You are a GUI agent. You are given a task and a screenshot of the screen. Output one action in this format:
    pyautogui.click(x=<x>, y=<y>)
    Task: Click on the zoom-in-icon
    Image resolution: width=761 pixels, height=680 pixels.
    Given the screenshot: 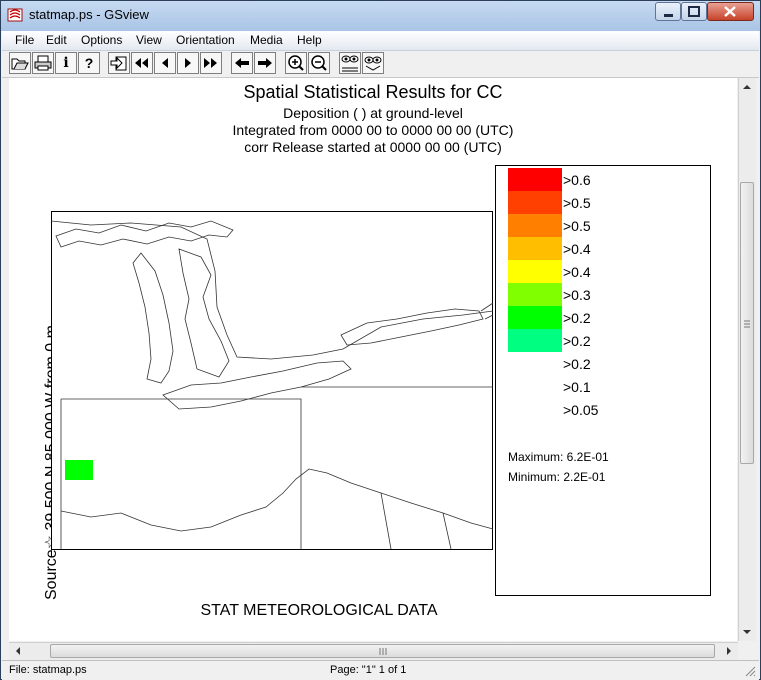 What is the action you would take?
    pyautogui.click(x=296, y=63)
    